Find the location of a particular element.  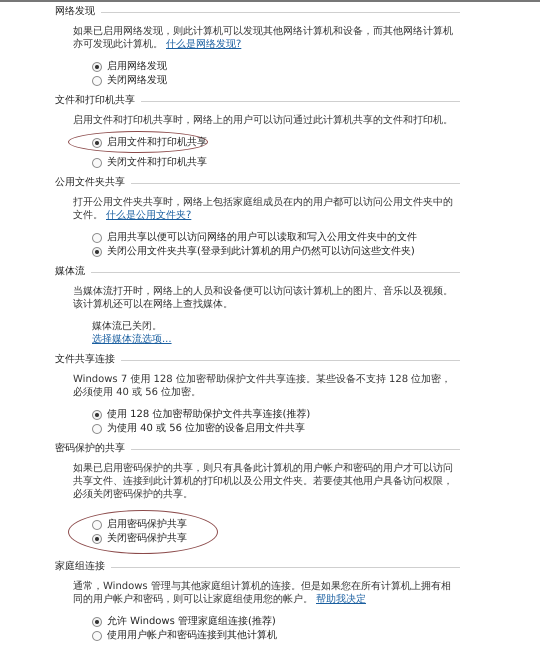

radio-label: 启用密码保护共享 is located at coordinates (147, 524).